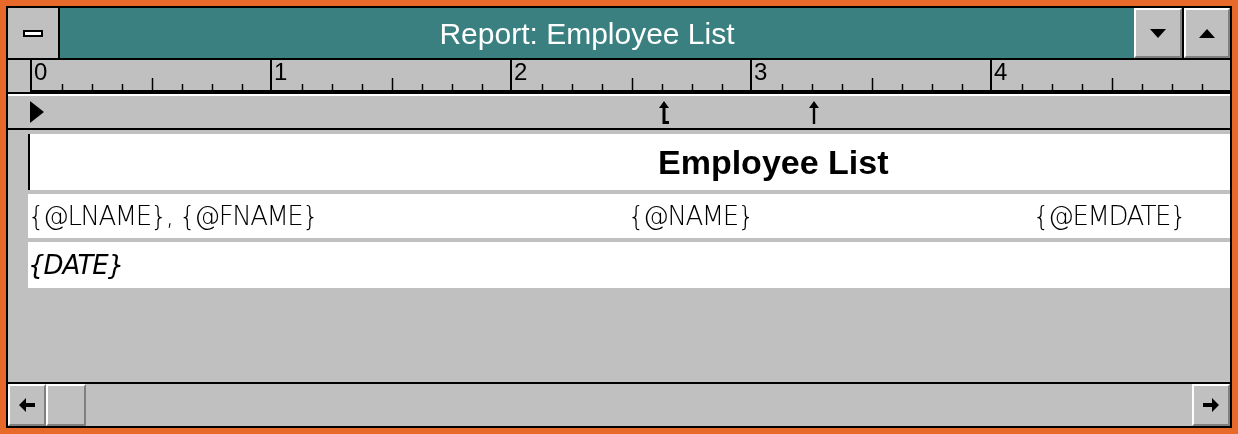  What do you see at coordinates (281, 72) in the screenshot?
I see `ruler-number: 1` at bounding box center [281, 72].